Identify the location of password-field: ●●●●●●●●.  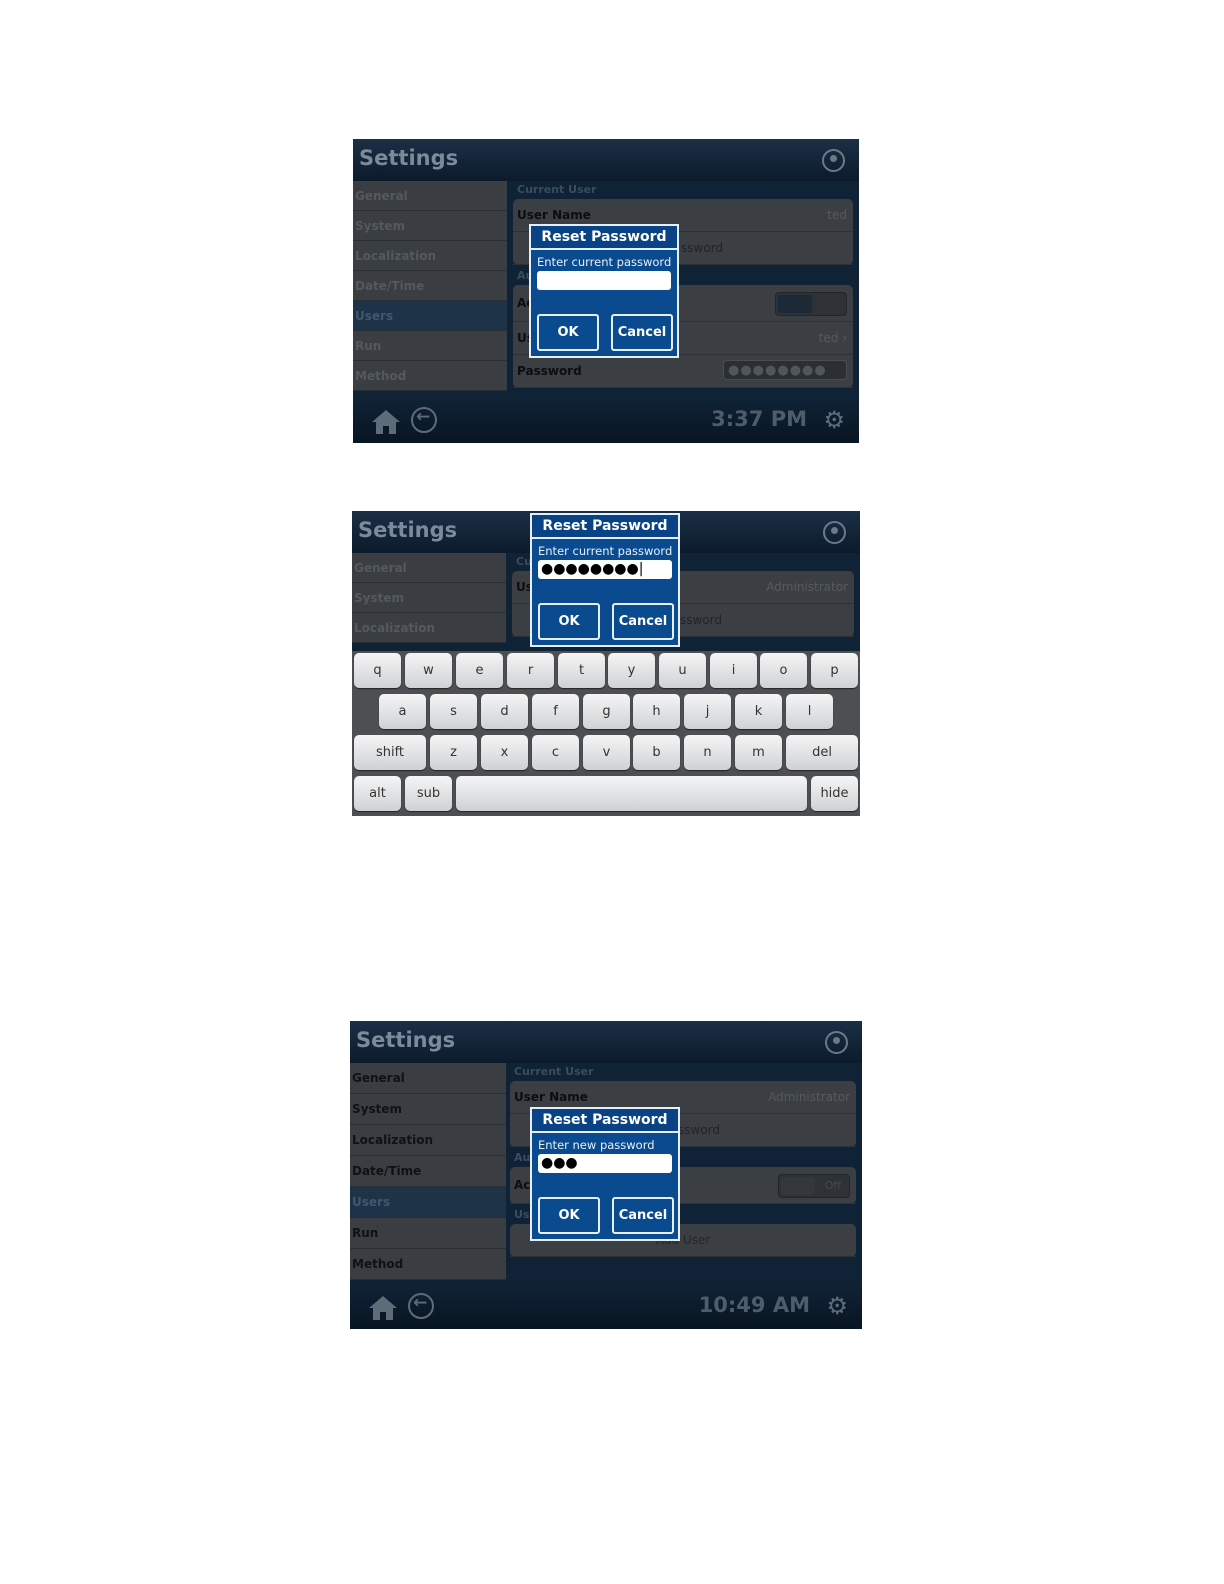
(785, 370).